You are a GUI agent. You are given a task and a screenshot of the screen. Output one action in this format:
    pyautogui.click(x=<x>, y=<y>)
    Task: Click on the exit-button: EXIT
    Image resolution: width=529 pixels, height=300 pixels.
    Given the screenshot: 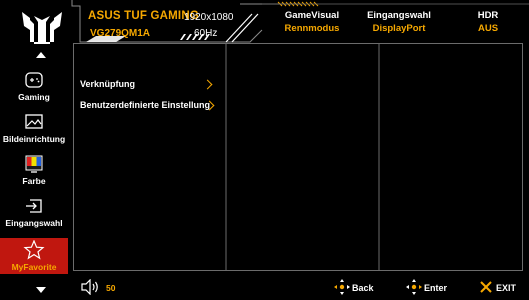 What is the action you would take?
    pyautogui.click(x=506, y=288)
    